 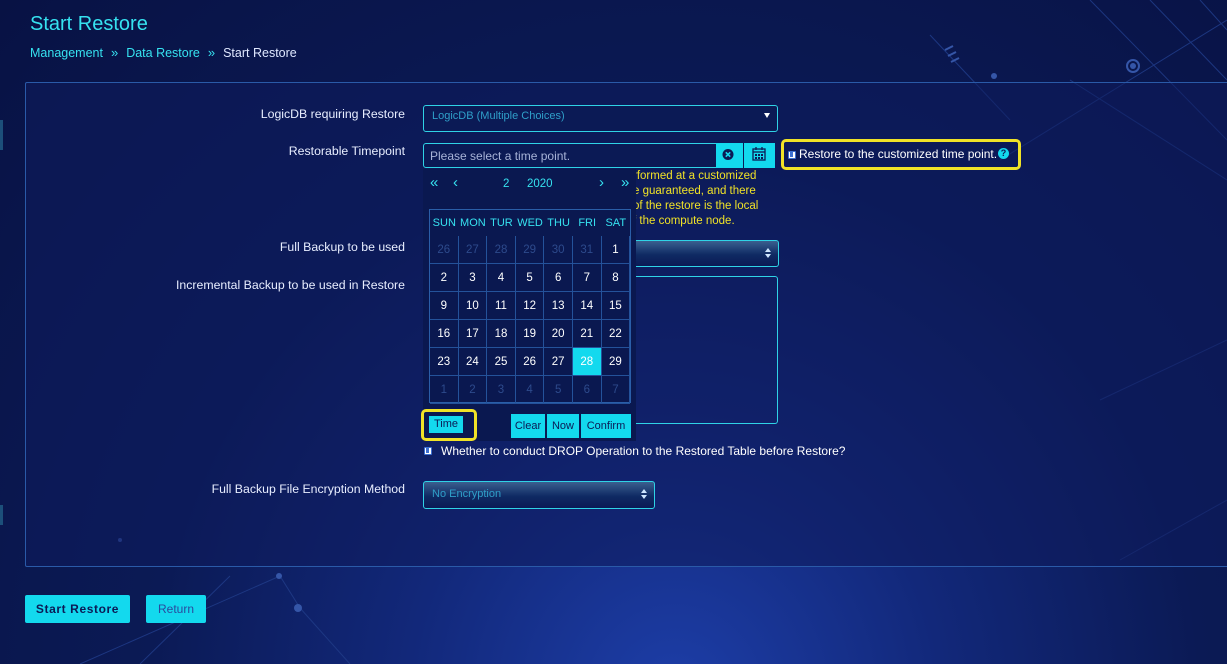 What do you see at coordinates (501, 306) in the screenshot?
I see `day-cell: 11` at bounding box center [501, 306].